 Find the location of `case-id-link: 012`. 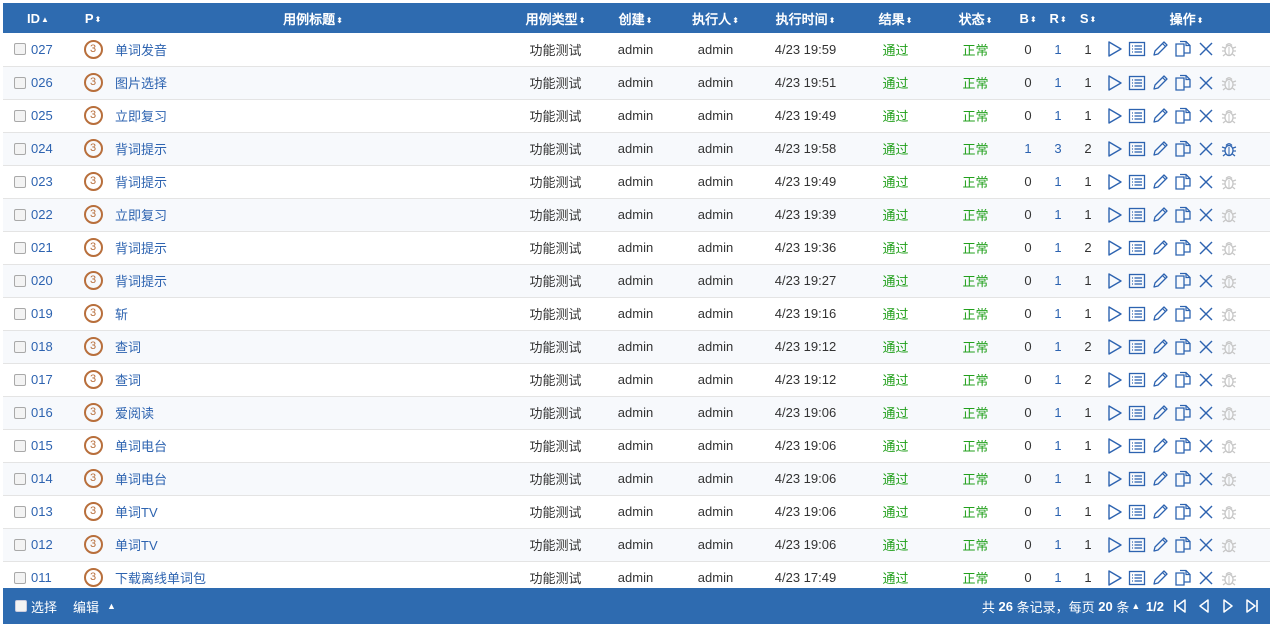

case-id-link: 012 is located at coordinates (42, 544).